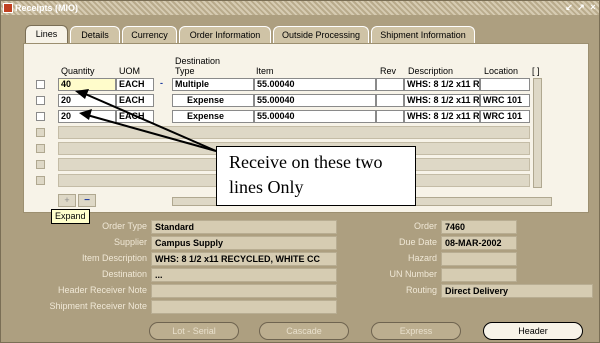 Image resolution: width=600 pixels, height=343 pixels. Describe the element at coordinates (244, 259) in the screenshot. I see `item-description-field: WHS: 8 1/2 x11 RECYCLED, WHITE CC` at that location.